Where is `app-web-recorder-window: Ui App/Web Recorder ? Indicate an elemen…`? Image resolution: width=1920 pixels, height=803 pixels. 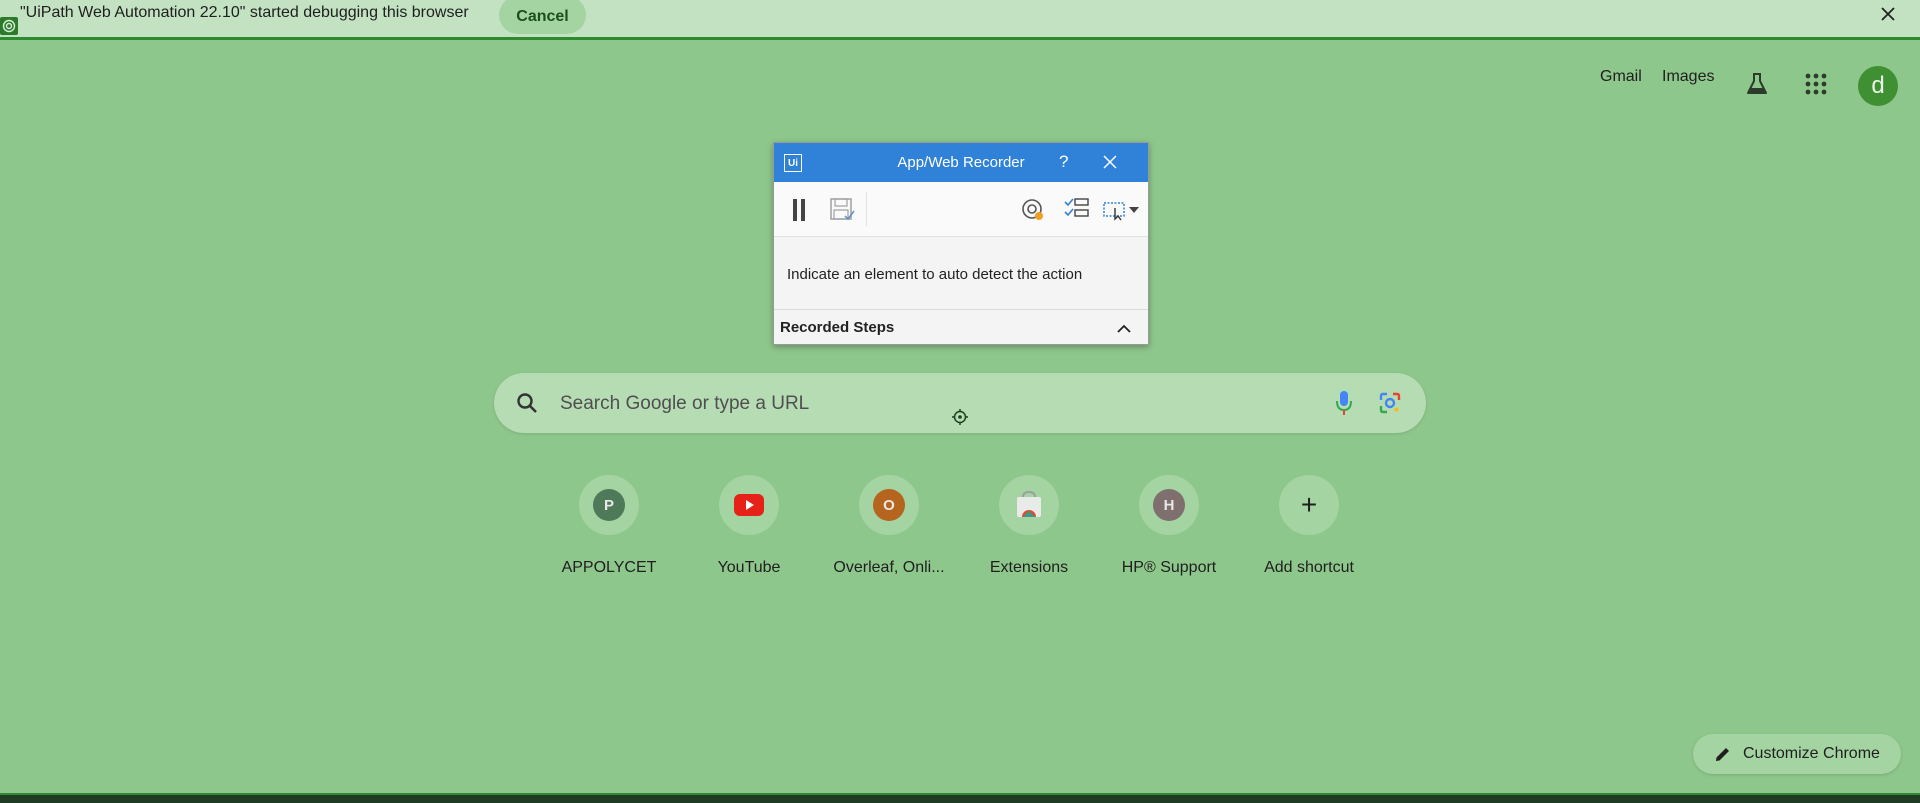
app-web-recorder-window: Ui App/Web Recorder ? Indicate an elemen… is located at coordinates (961, 243).